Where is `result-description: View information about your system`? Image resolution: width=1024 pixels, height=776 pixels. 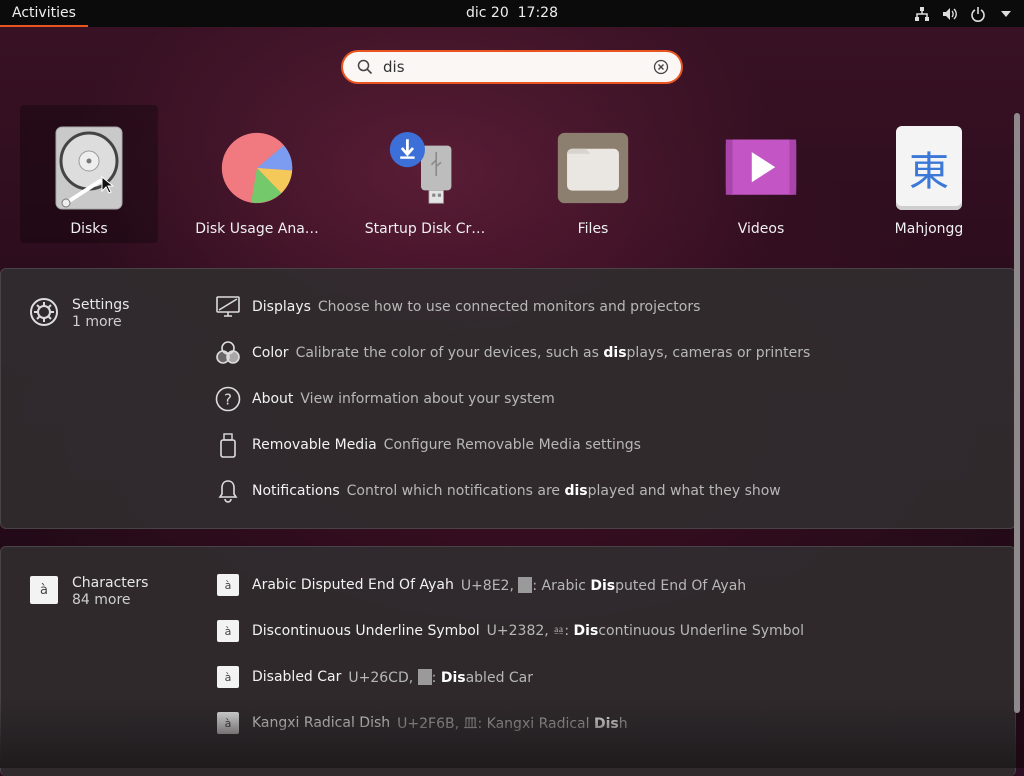
result-description: View information about your system is located at coordinates (427, 399).